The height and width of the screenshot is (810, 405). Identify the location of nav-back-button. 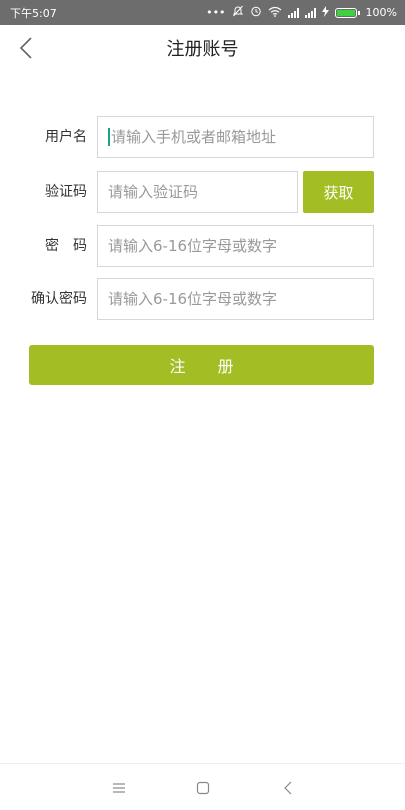
(288, 788).